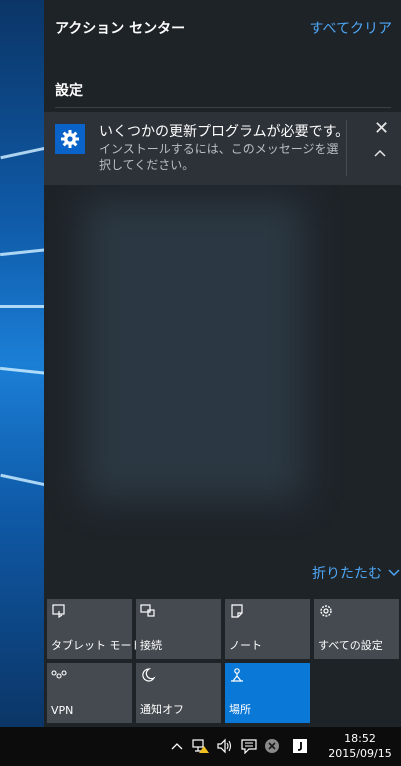  What do you see at coordinates (120, 29) in the screenshot?
I see `action-center-title: アクション センター` at bounding box center [120, 29].